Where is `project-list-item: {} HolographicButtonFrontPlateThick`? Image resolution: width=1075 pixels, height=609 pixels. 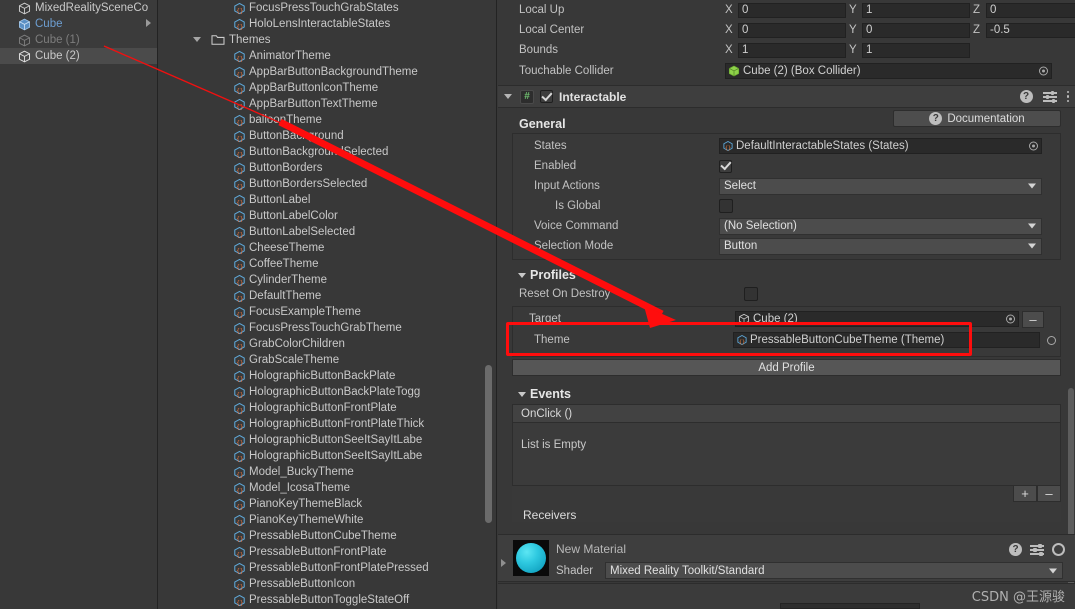
project-list-item: {} HolographicButtonFrontPlateThick is located at coordinates (327, 424).